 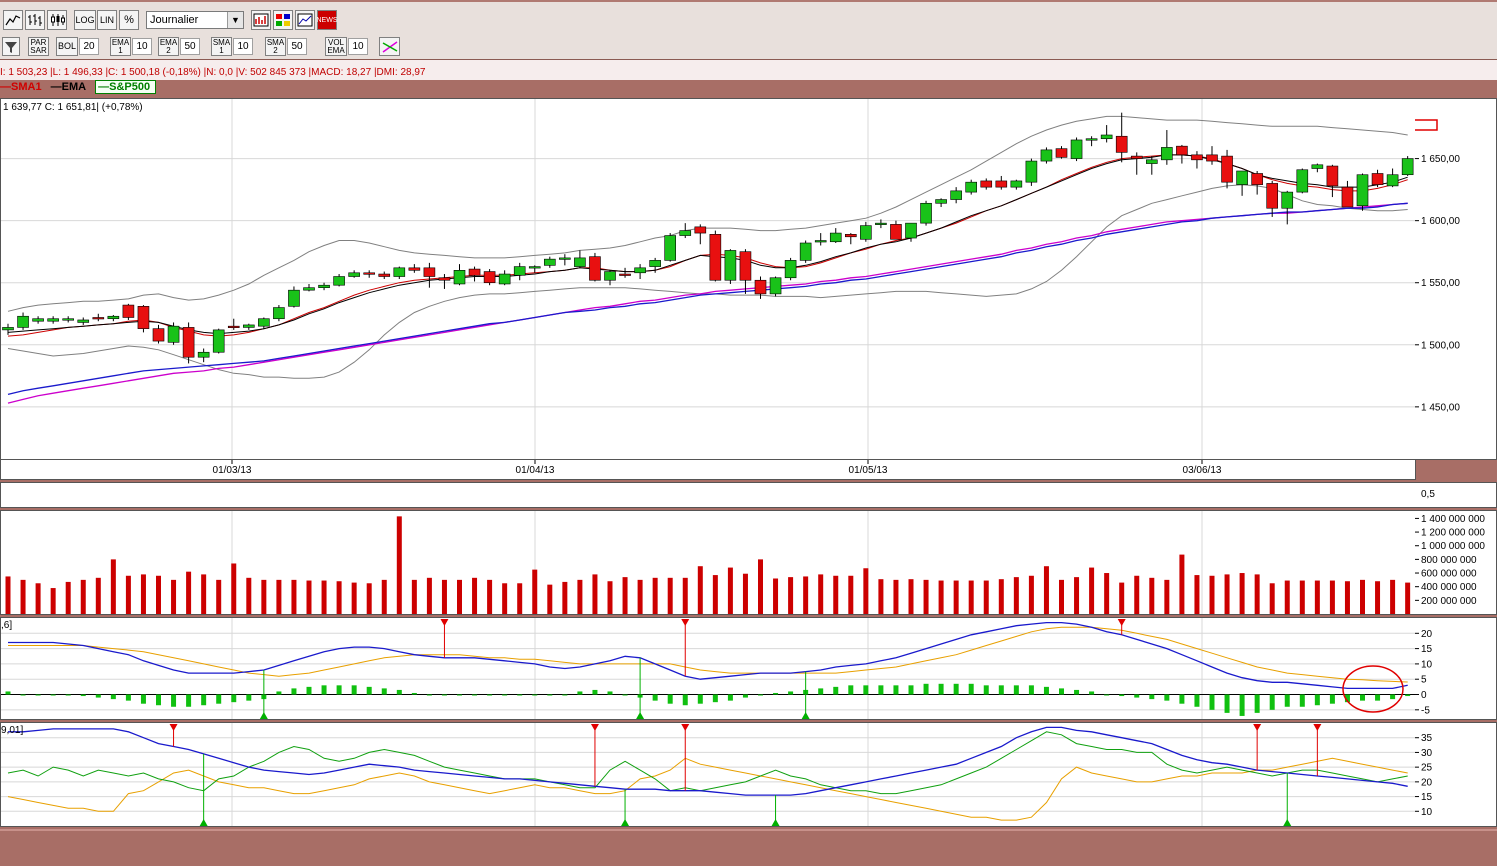 I want to click on bol-button: BOL, so click(x=67, y=46).